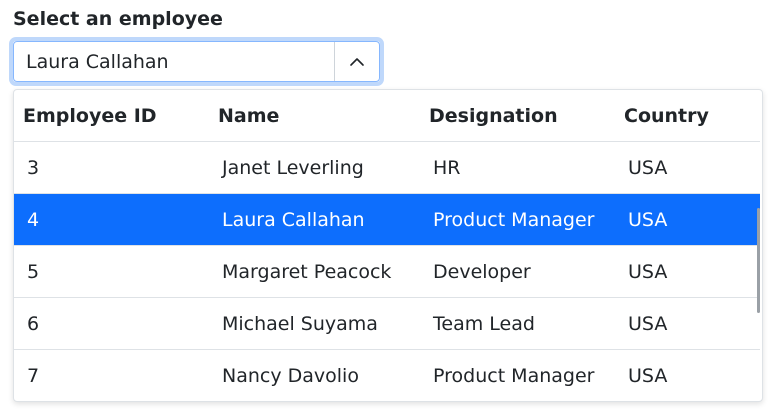 This screenshot has width=775, height=409. I want to click on employee-combobox: Laura Callahan, so click(196, 61).